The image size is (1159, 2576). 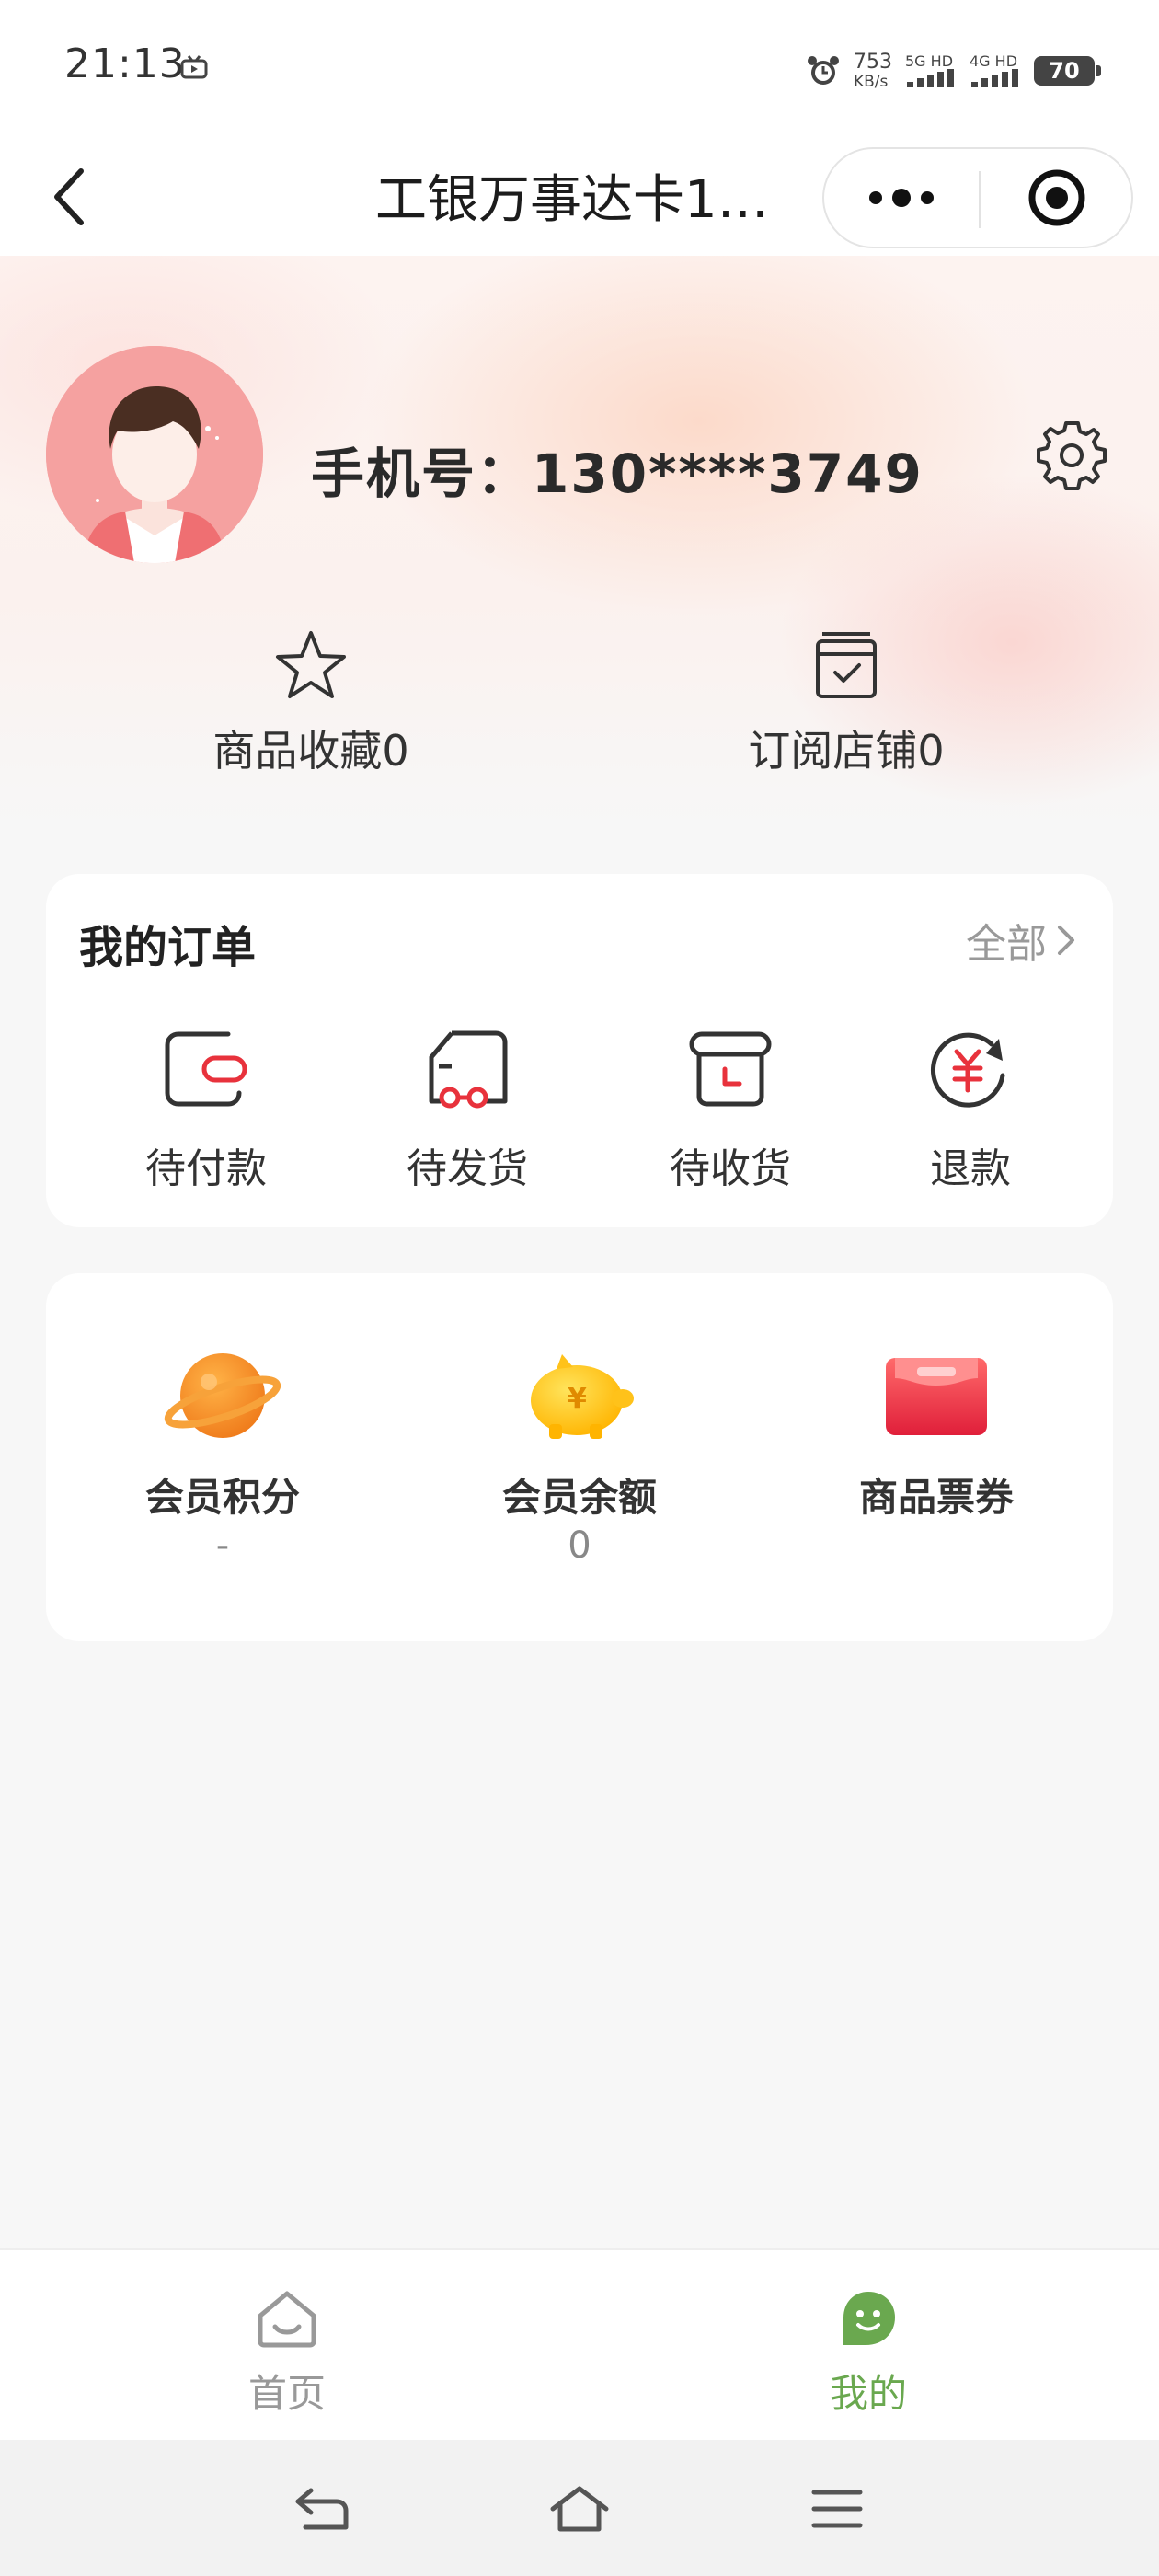 What do you see at coordinates (579, 2344) in the screenshot?
I see `bottom-tab-bar: 首页 我的` at bounding box center [579, 2344].